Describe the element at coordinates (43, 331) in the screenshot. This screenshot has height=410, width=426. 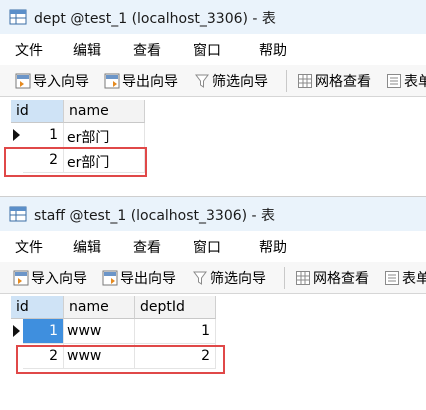
I see `cell-id-selected: 1` at that location.